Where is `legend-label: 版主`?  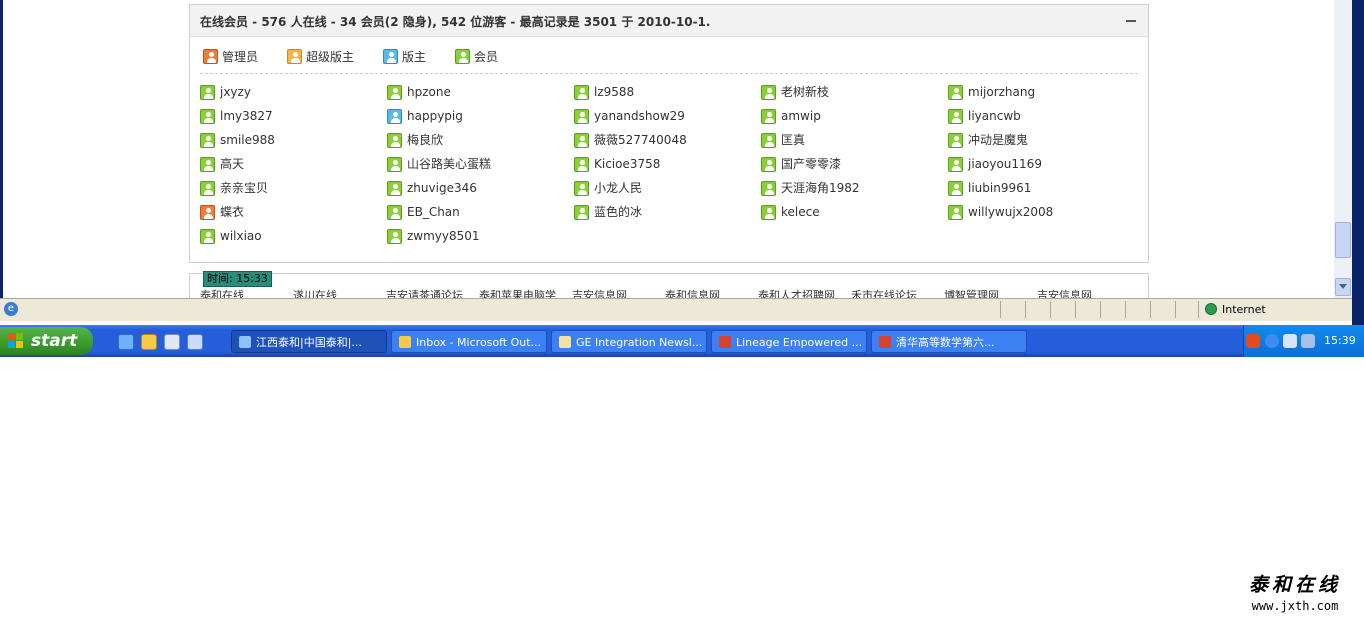 legend-label: 版主 is located at coordinates (414, 57).